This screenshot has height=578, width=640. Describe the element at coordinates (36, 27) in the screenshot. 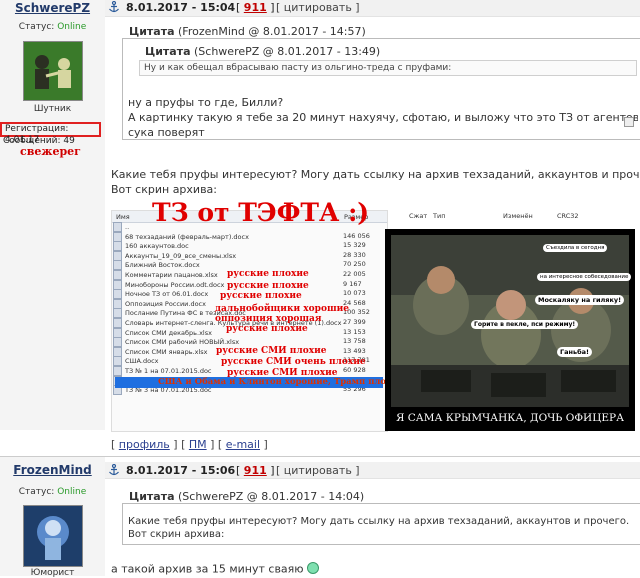

I see `post1-status-label: Статус:` at that location.